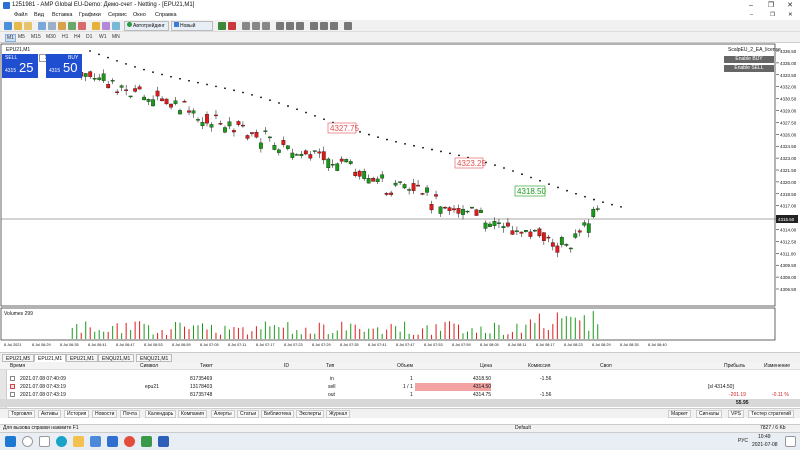 The height and width of the screenshot is (450, 800). Describe the element at coordinates (103, 37) in the screenshot. I see `tf-w1: W1` at that location.